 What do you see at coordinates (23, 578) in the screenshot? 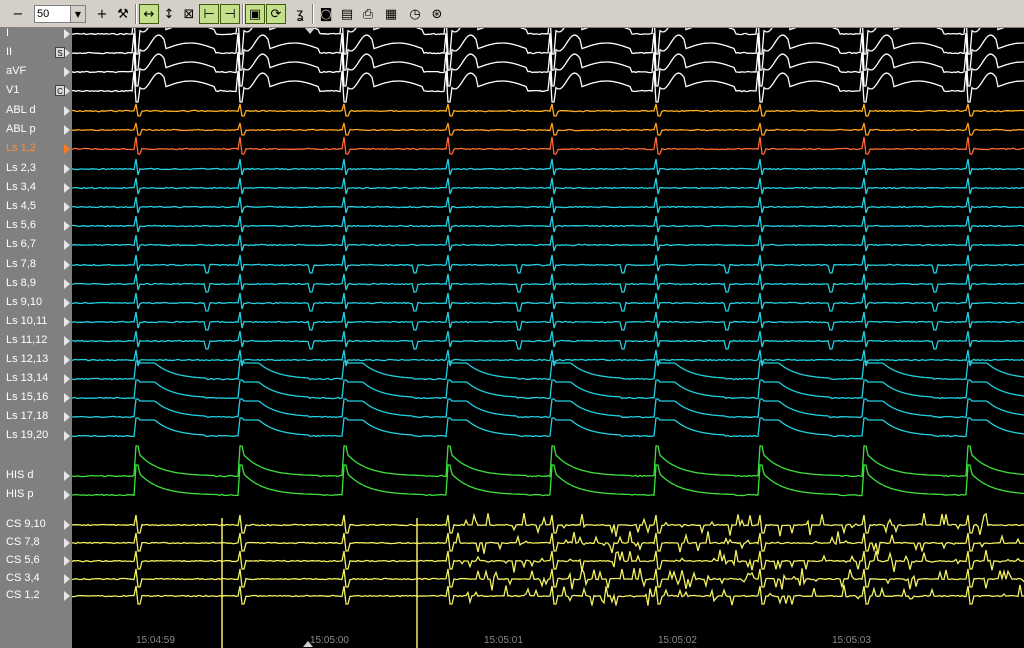
I see `channel-label: CS 3,4` at bounding box center [23, 578].